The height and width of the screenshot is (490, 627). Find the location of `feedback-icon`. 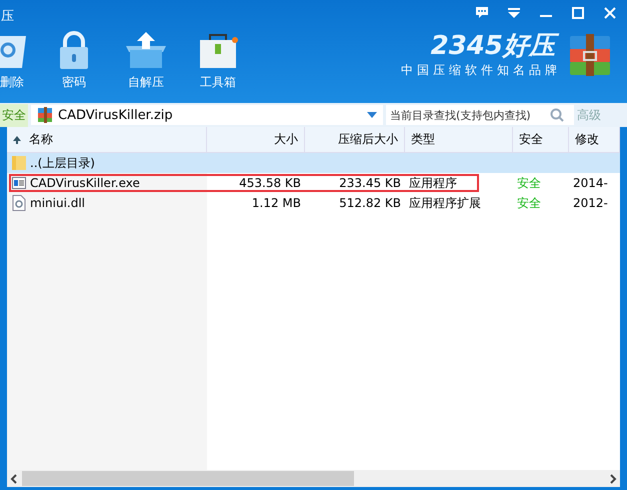

feedback-icon is located at coordinates (482, 13).